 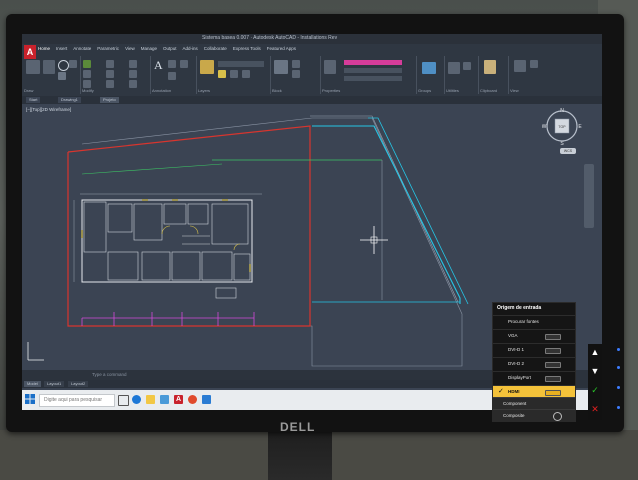 I want to click on ribbon-tab-manage: Manage, so click(x=149, y=50).